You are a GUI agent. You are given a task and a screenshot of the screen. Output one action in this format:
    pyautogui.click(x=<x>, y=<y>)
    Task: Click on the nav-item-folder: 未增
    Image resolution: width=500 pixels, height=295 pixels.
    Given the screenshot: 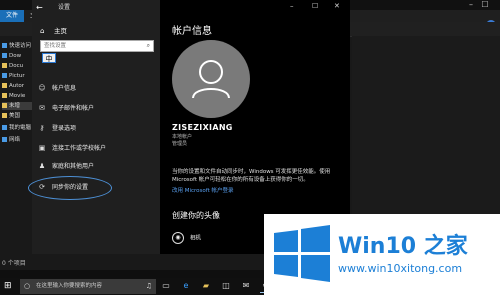 What is the action you would take?
    pyautogui.click(x=18, y=106)
    